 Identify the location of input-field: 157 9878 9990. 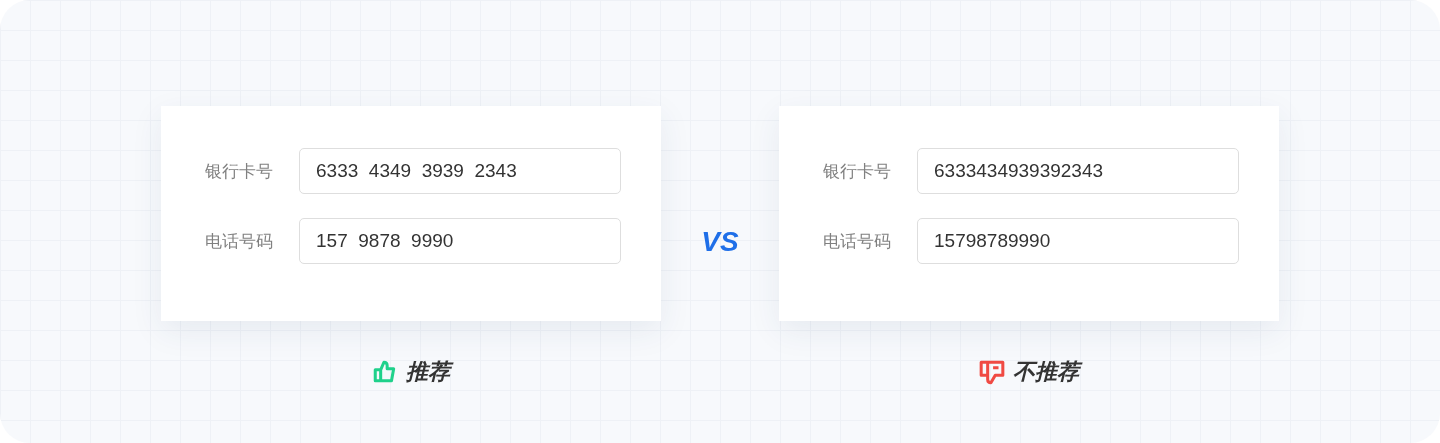
(460, 241).